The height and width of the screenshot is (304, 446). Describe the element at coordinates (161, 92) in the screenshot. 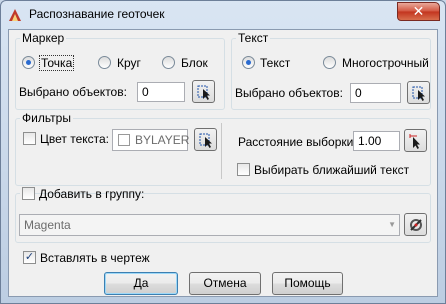

I see `marker-selected-count: 0` at that location.